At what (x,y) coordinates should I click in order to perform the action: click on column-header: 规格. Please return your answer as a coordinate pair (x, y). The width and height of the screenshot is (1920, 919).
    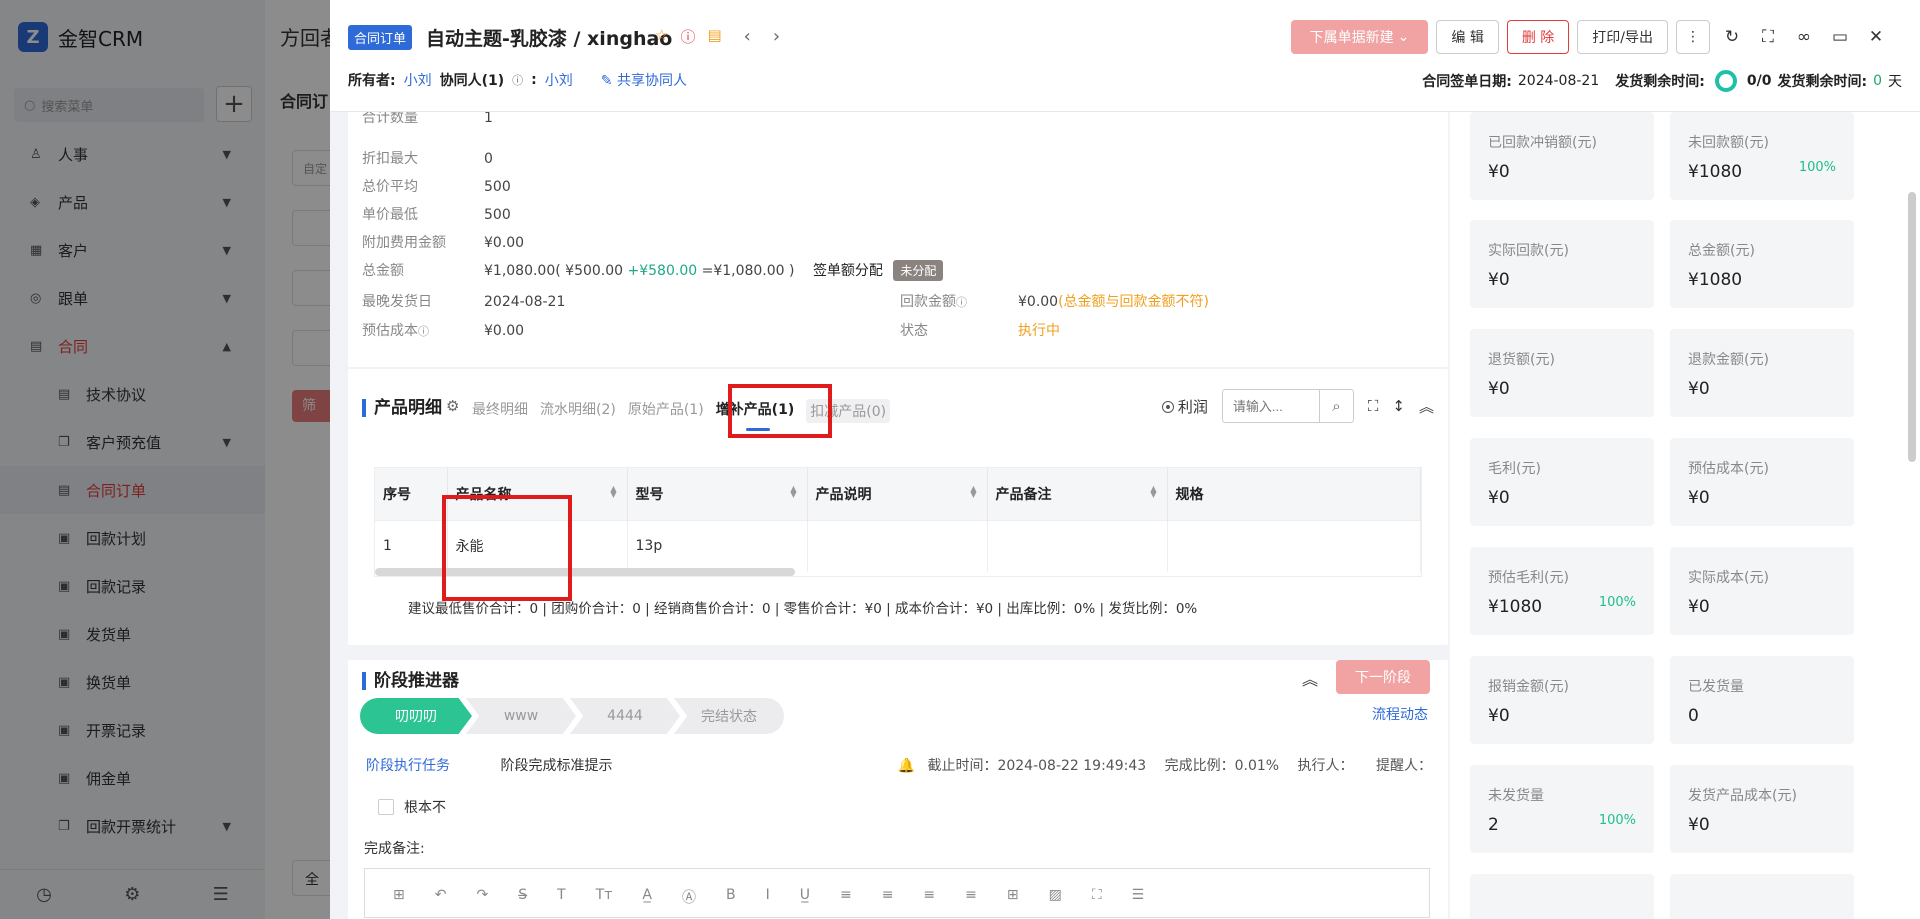
    Looking at the image, I should click on (1294, 494).